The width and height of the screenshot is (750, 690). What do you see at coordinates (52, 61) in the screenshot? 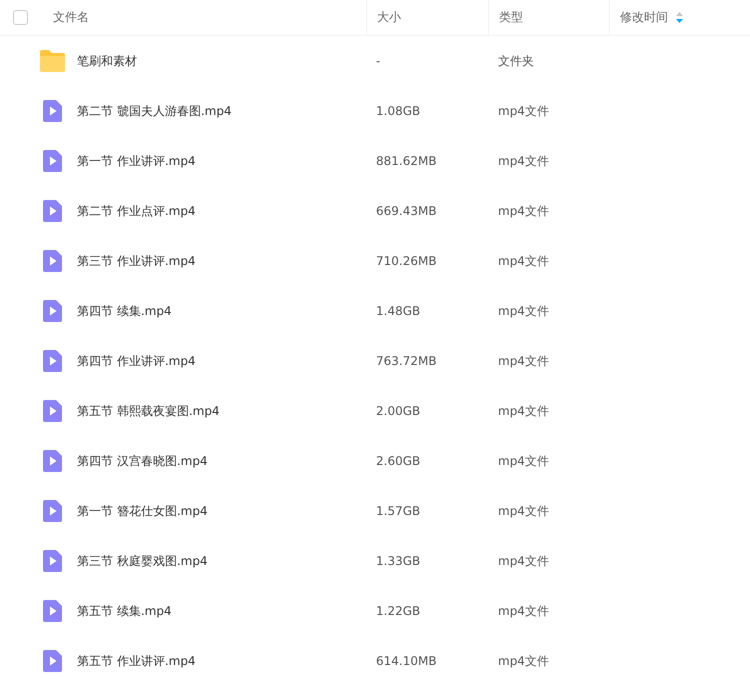
I see `folder-icon` at bounding box center [52, 61].